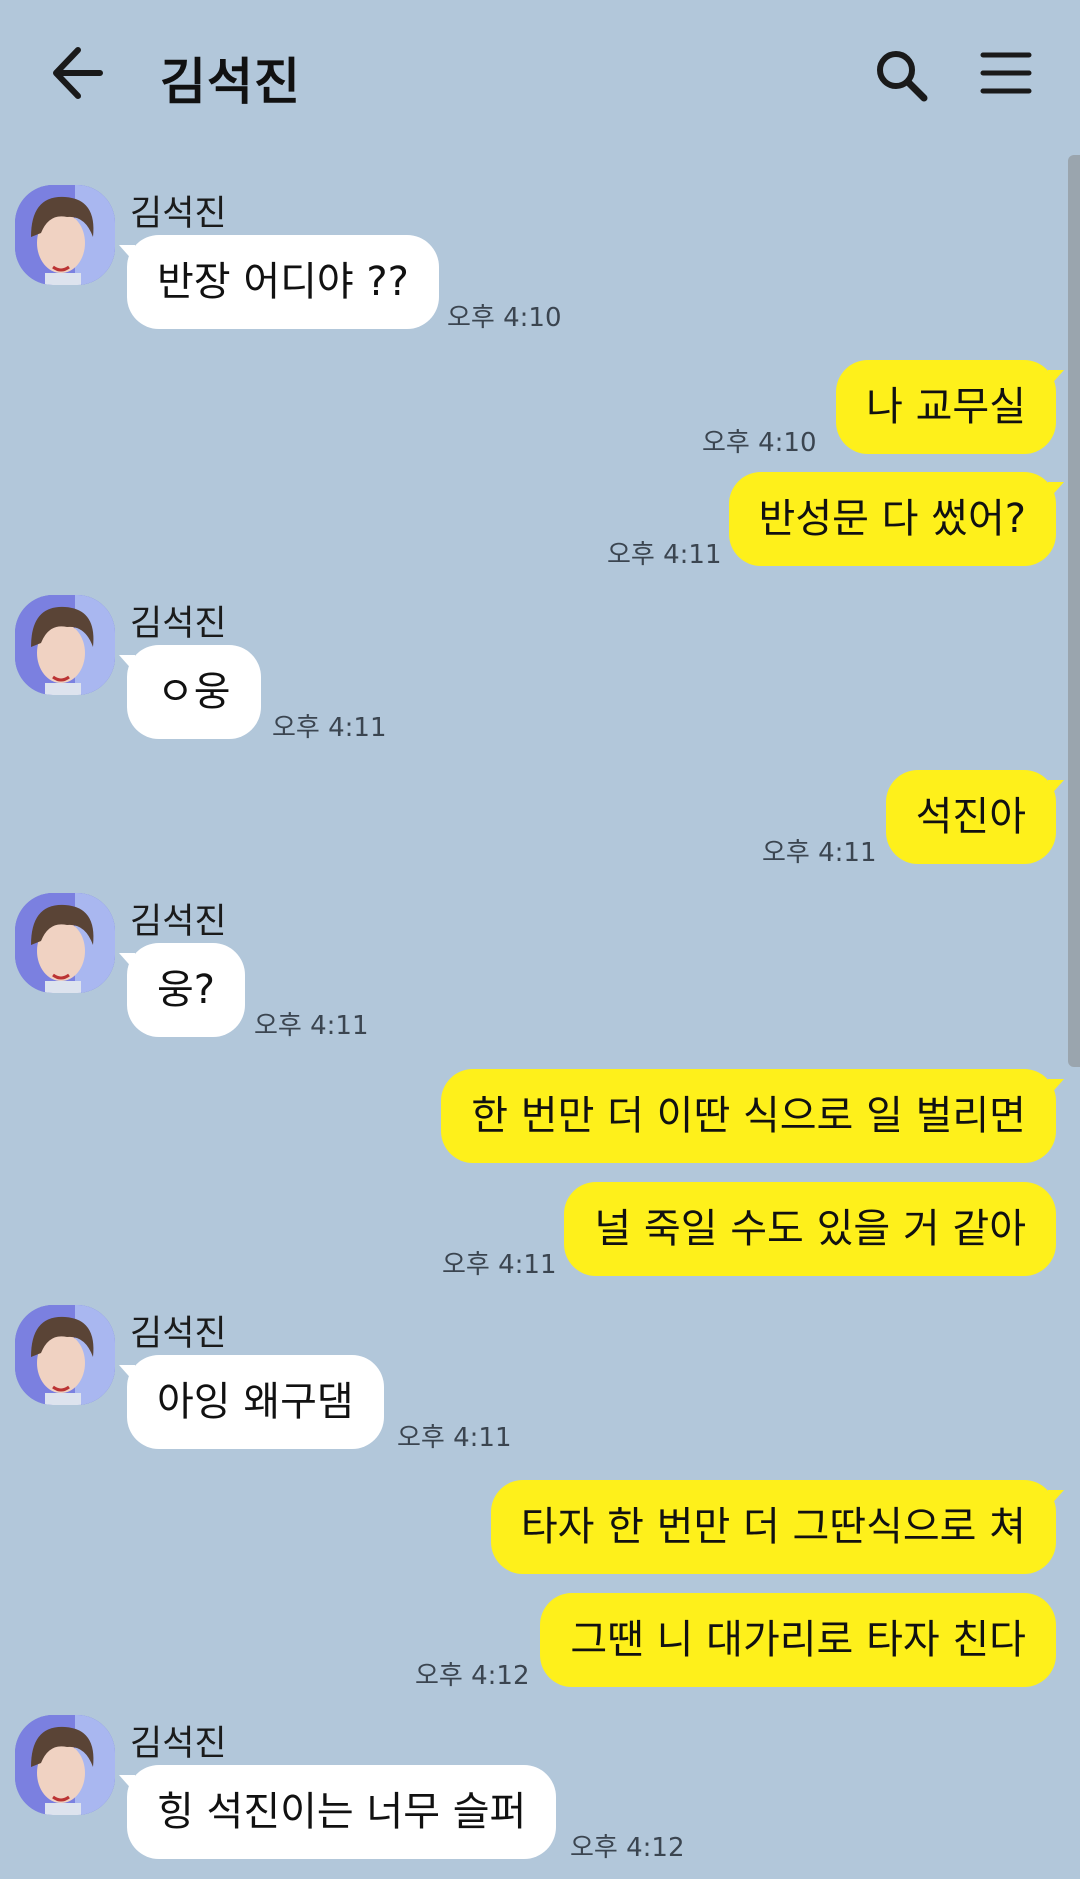  What do you see at coordinates (810, 1229) in the screenshot?
I see `message-bubble: 널 죽일 수도 있을 거 같아` at bounding box center [810, 1229].